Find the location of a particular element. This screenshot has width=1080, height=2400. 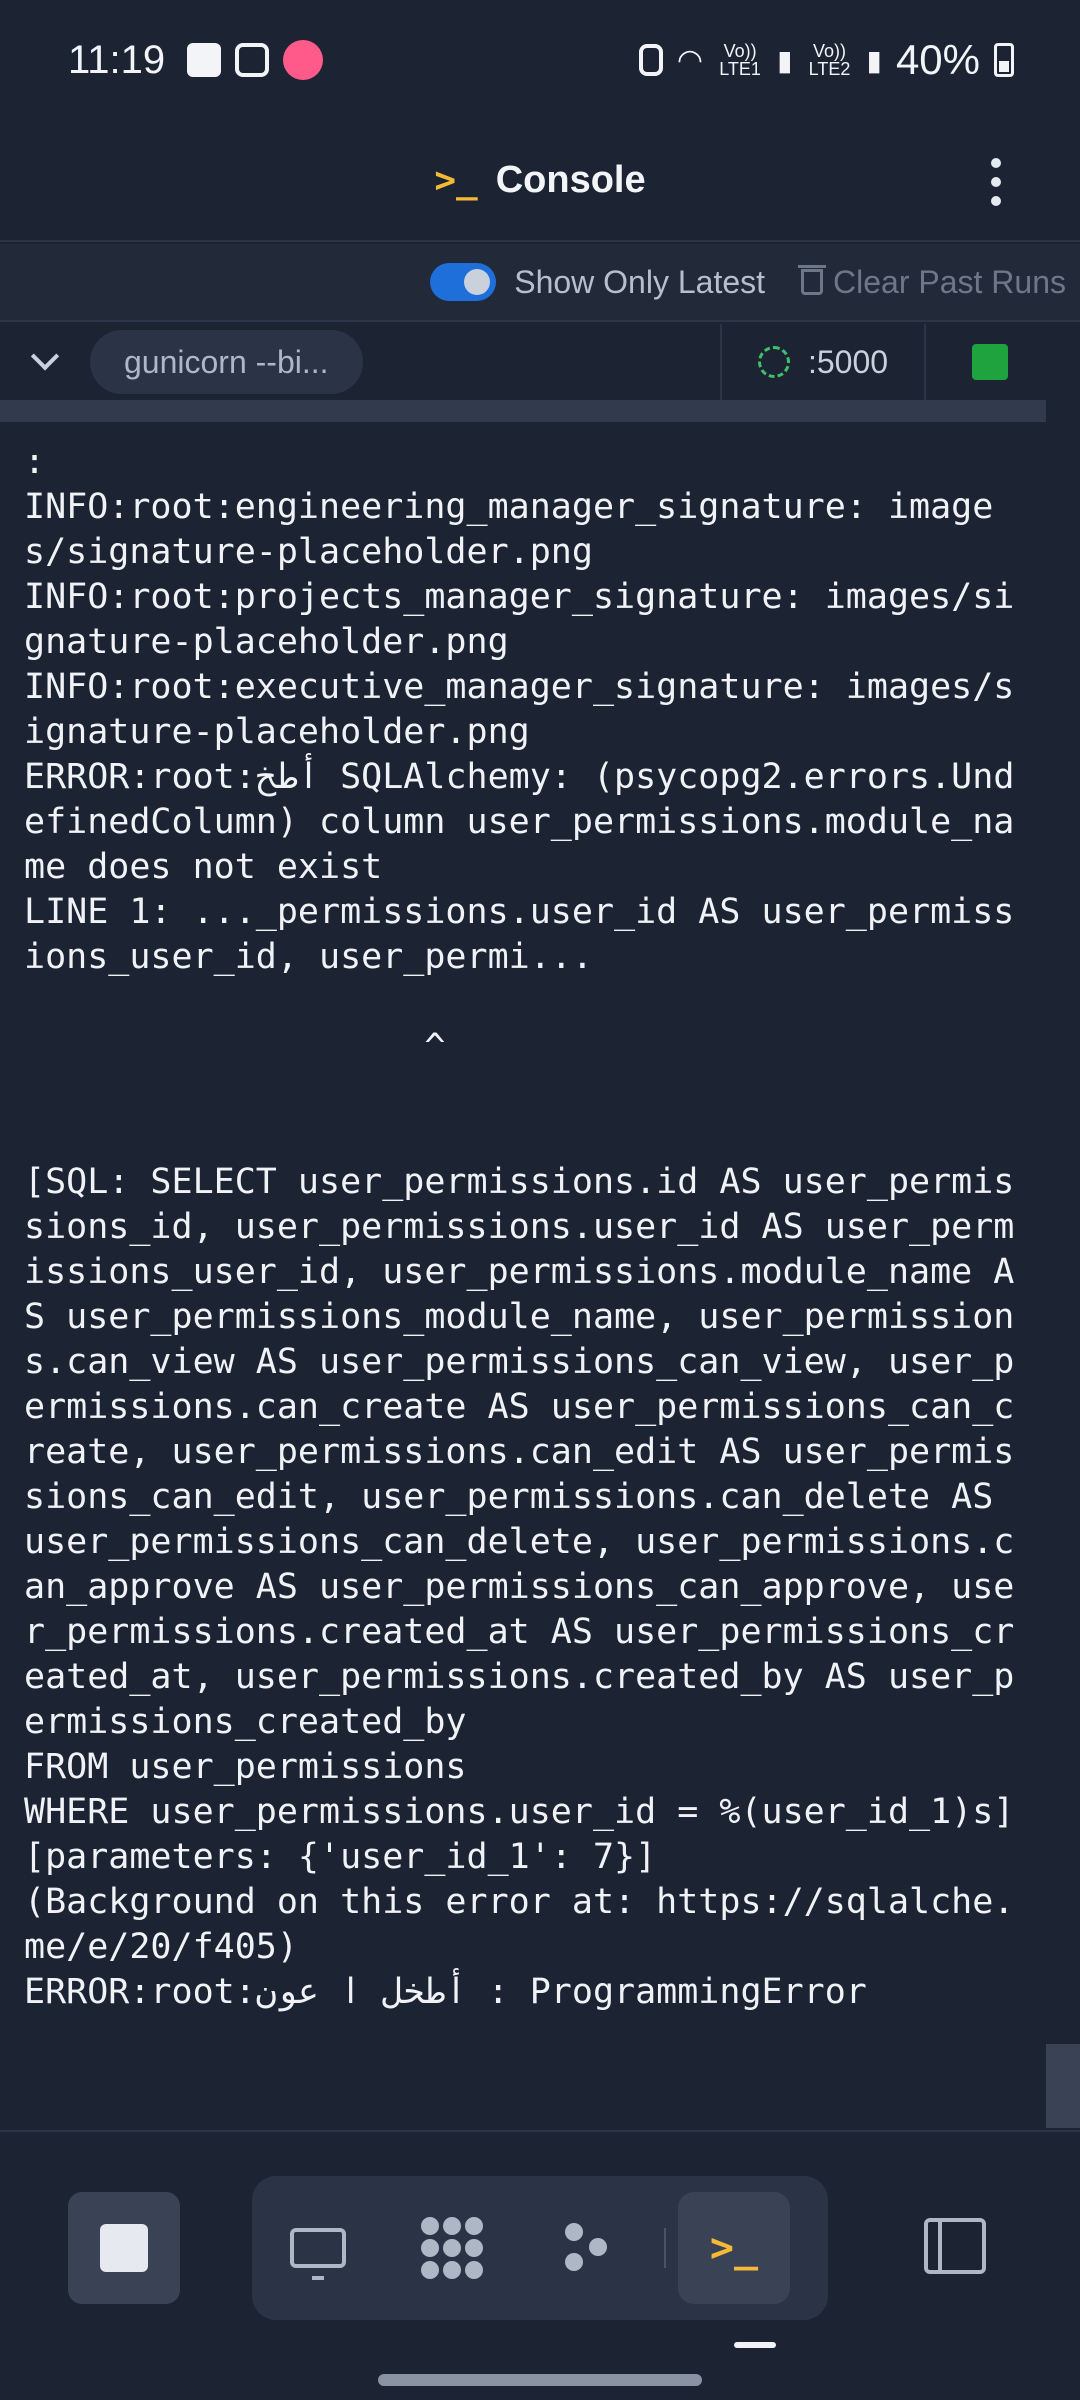

show-only-latest-toggle is located at coordinates (463, 282).